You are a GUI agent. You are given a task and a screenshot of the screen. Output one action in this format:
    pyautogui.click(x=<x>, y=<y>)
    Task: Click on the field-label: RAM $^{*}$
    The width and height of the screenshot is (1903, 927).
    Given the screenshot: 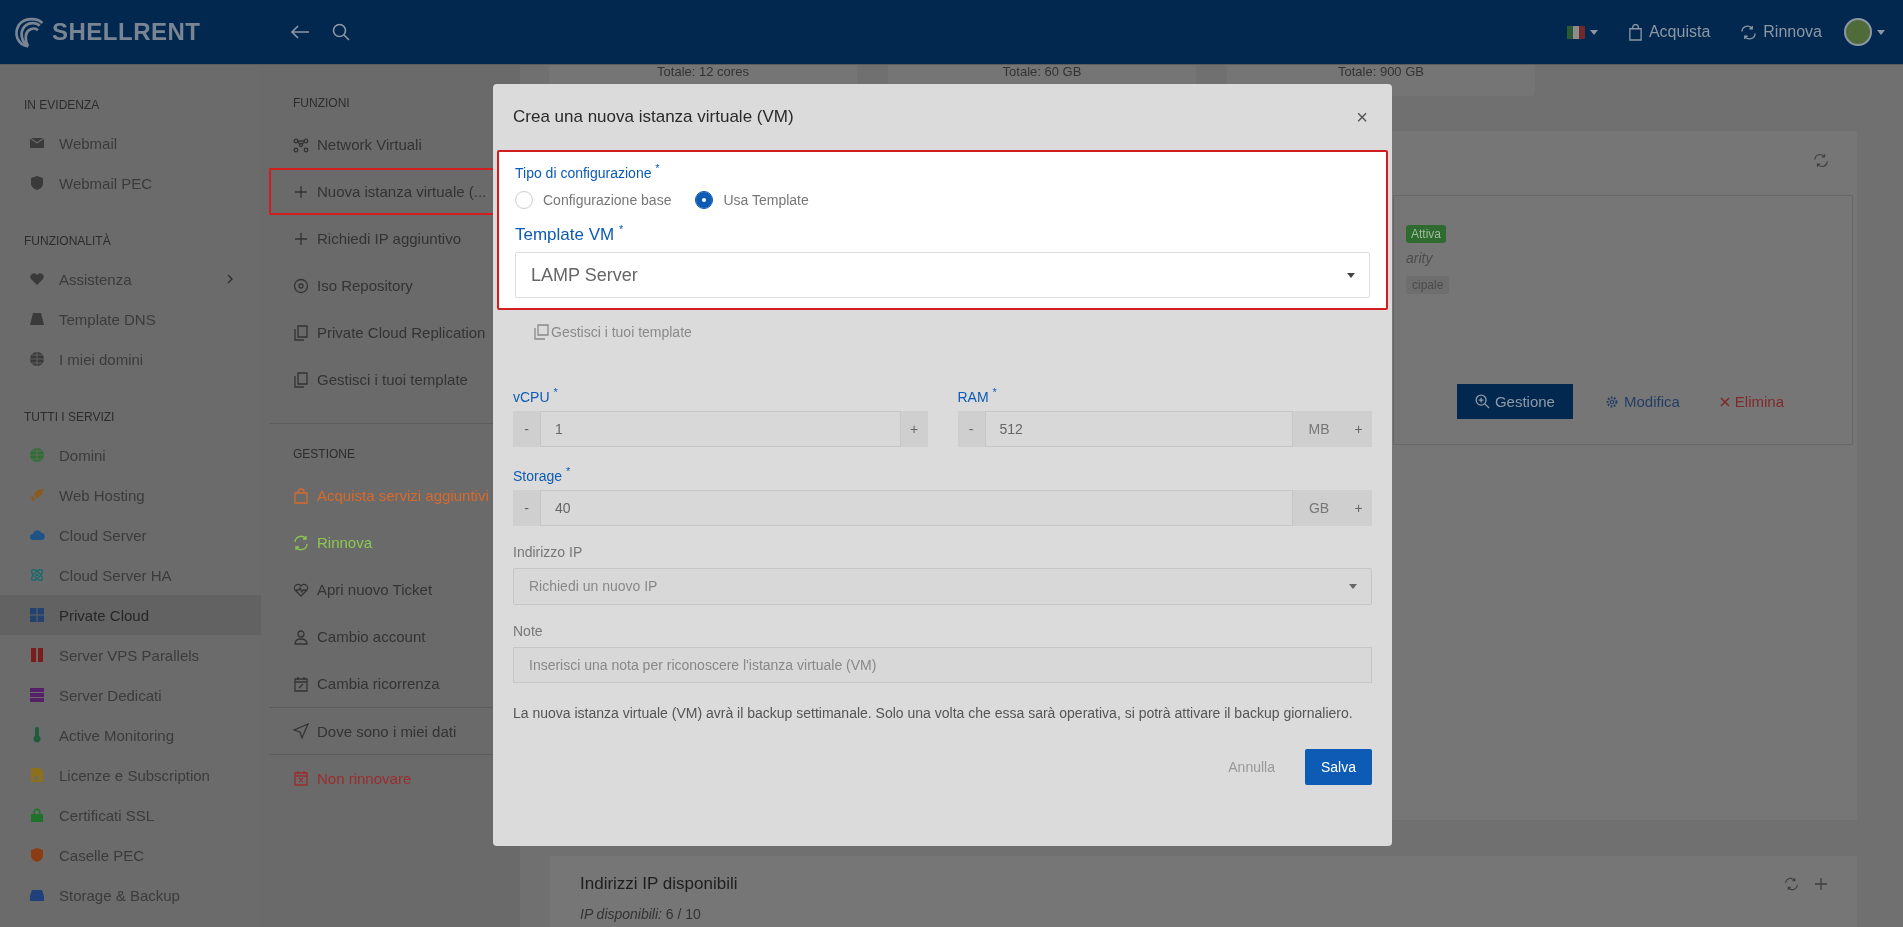 What is the action you would take?
    pyautogui.click(x=977, y=395)
    